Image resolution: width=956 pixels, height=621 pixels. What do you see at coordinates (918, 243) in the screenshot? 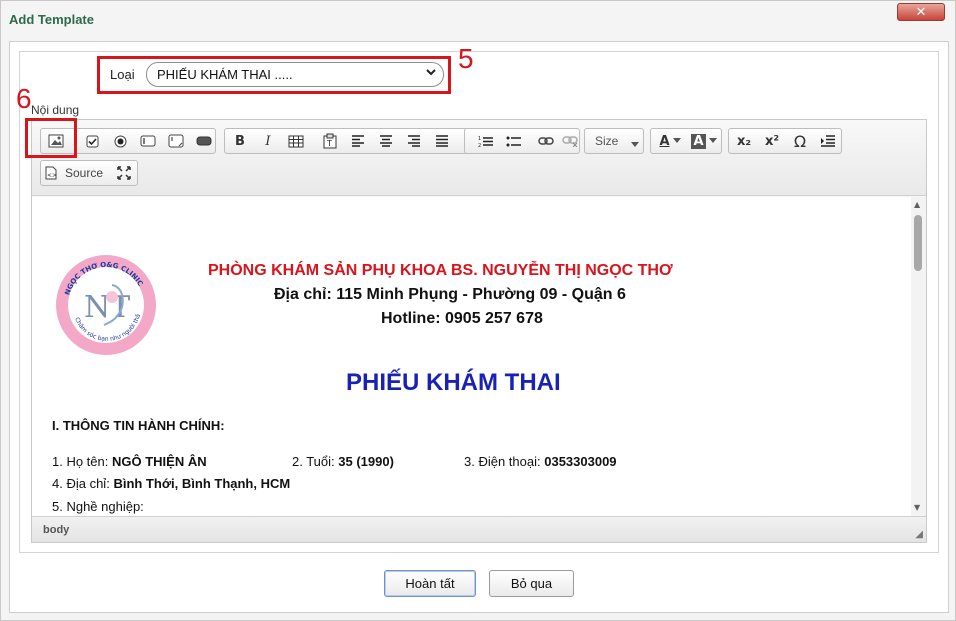
I see `scrollbar-thumb` at bounding box center [918, 243].